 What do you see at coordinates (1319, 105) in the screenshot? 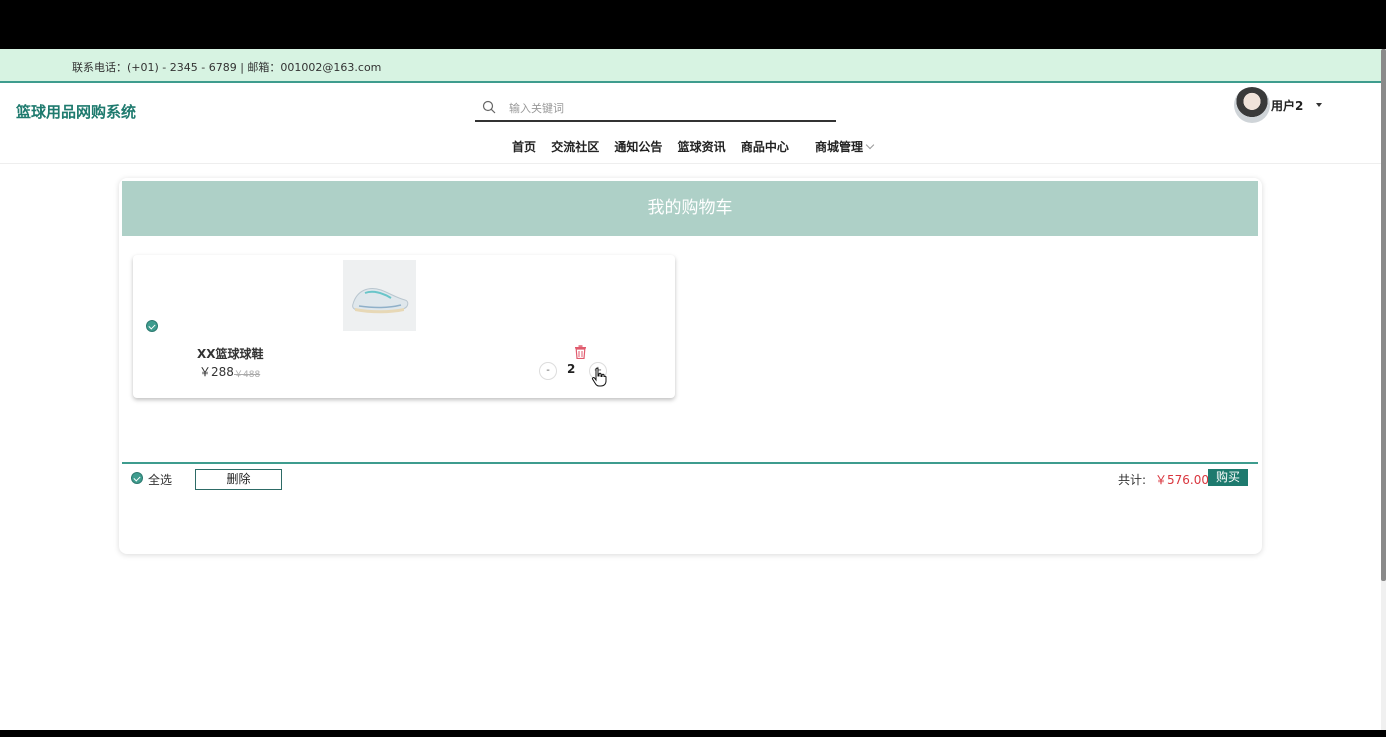
I see `caret-down-icon` at bounding box center [1319, 105].